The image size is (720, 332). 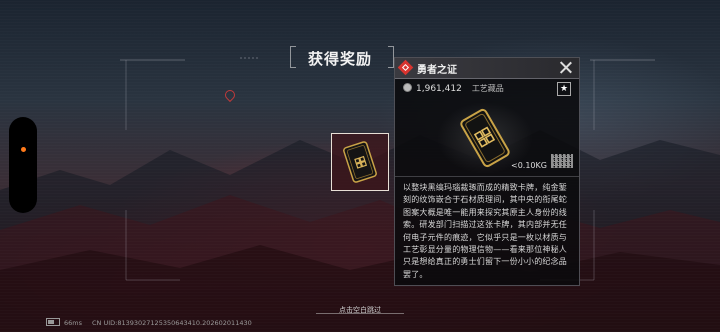 I want to click on battery-icon, so click(x=53, y=322).